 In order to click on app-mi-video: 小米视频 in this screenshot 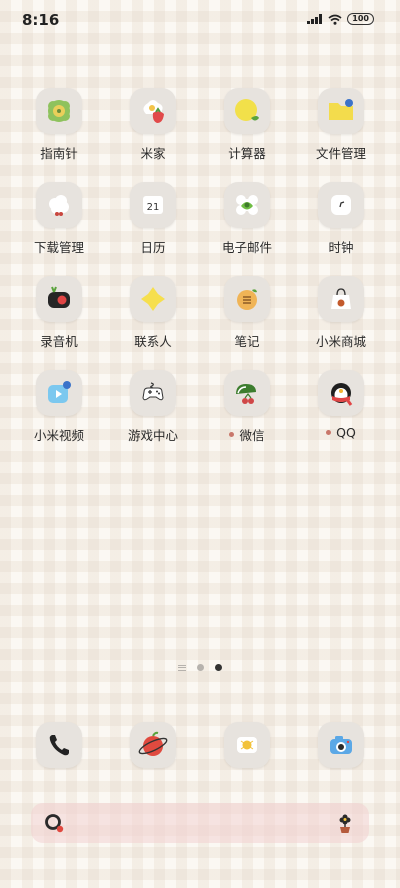, I will do `click(59, 407)`.